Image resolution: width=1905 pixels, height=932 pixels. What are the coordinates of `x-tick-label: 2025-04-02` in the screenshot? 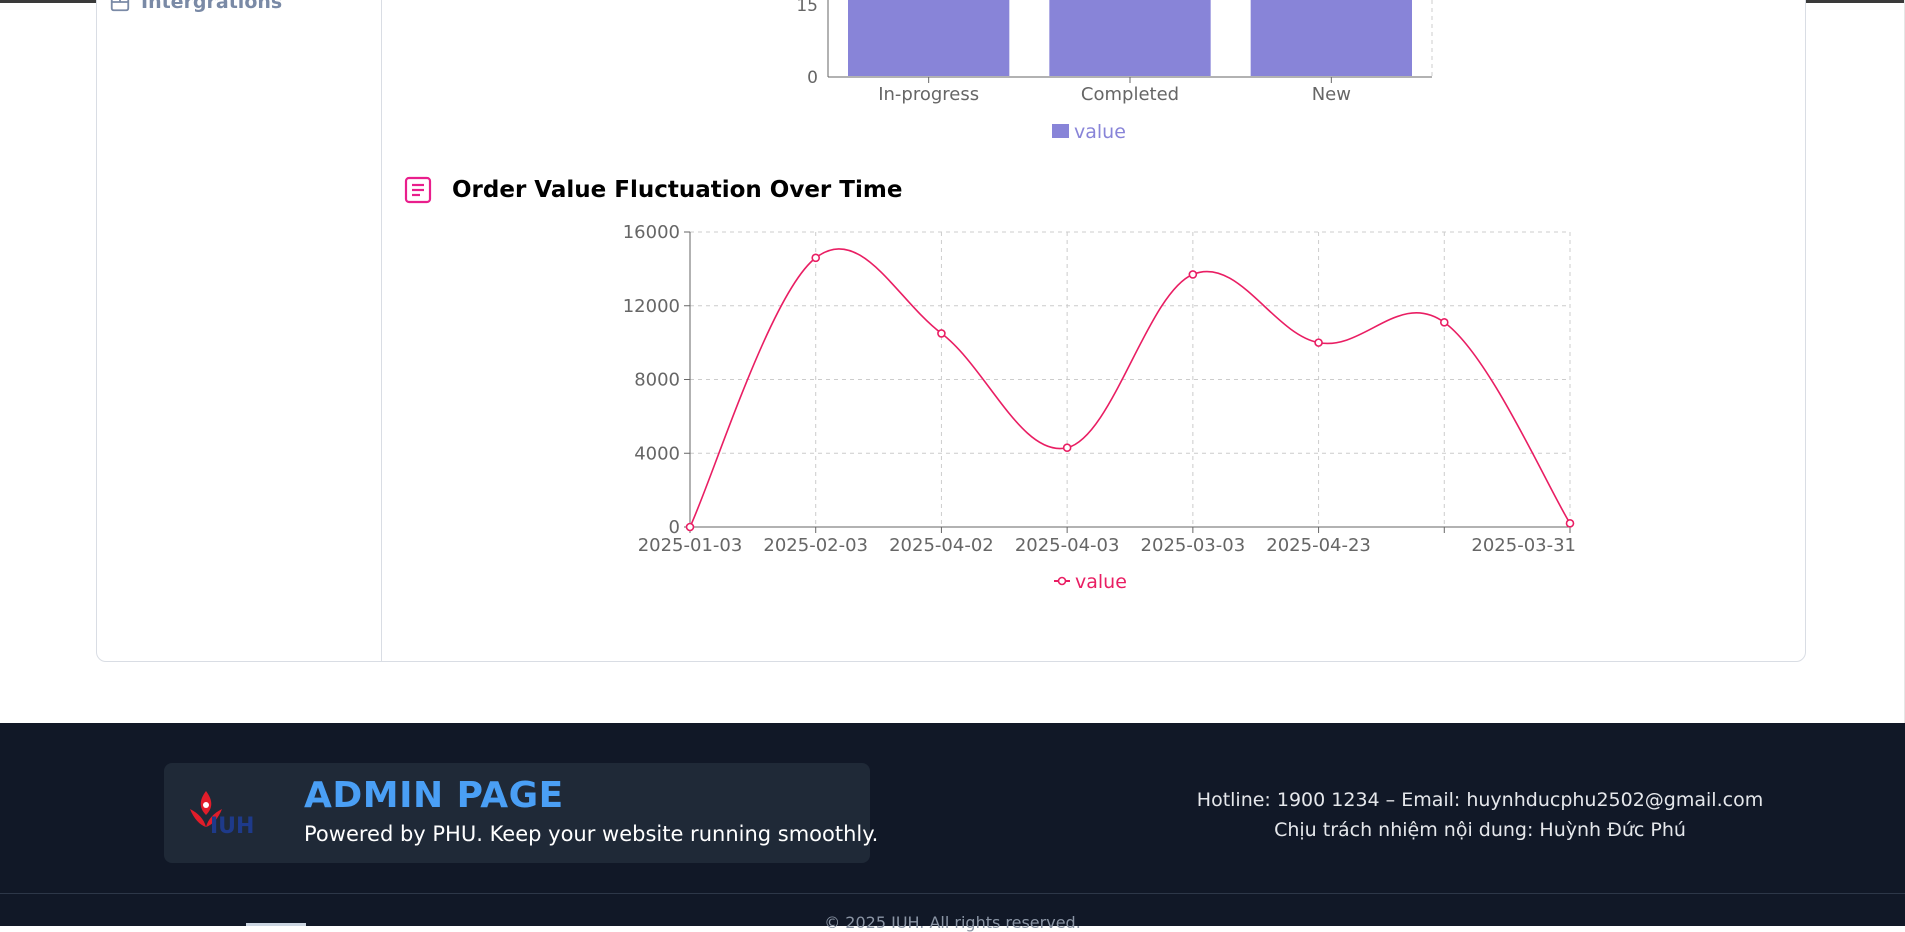 It's located at (941, 545).